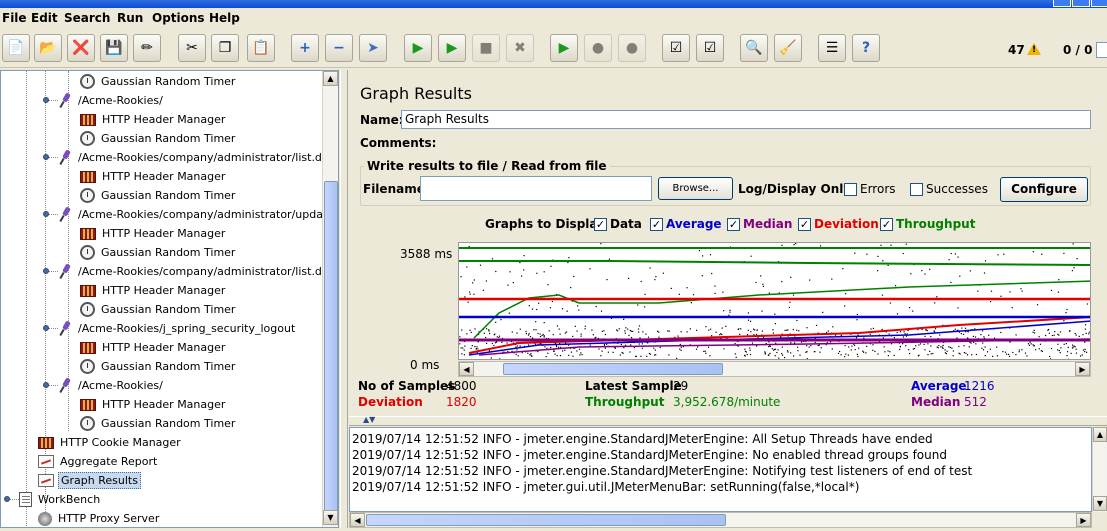  Describe the element at coordinates (1100, 503) in the screenshot. I see `log-scroll-down-button: ▼` at that location.